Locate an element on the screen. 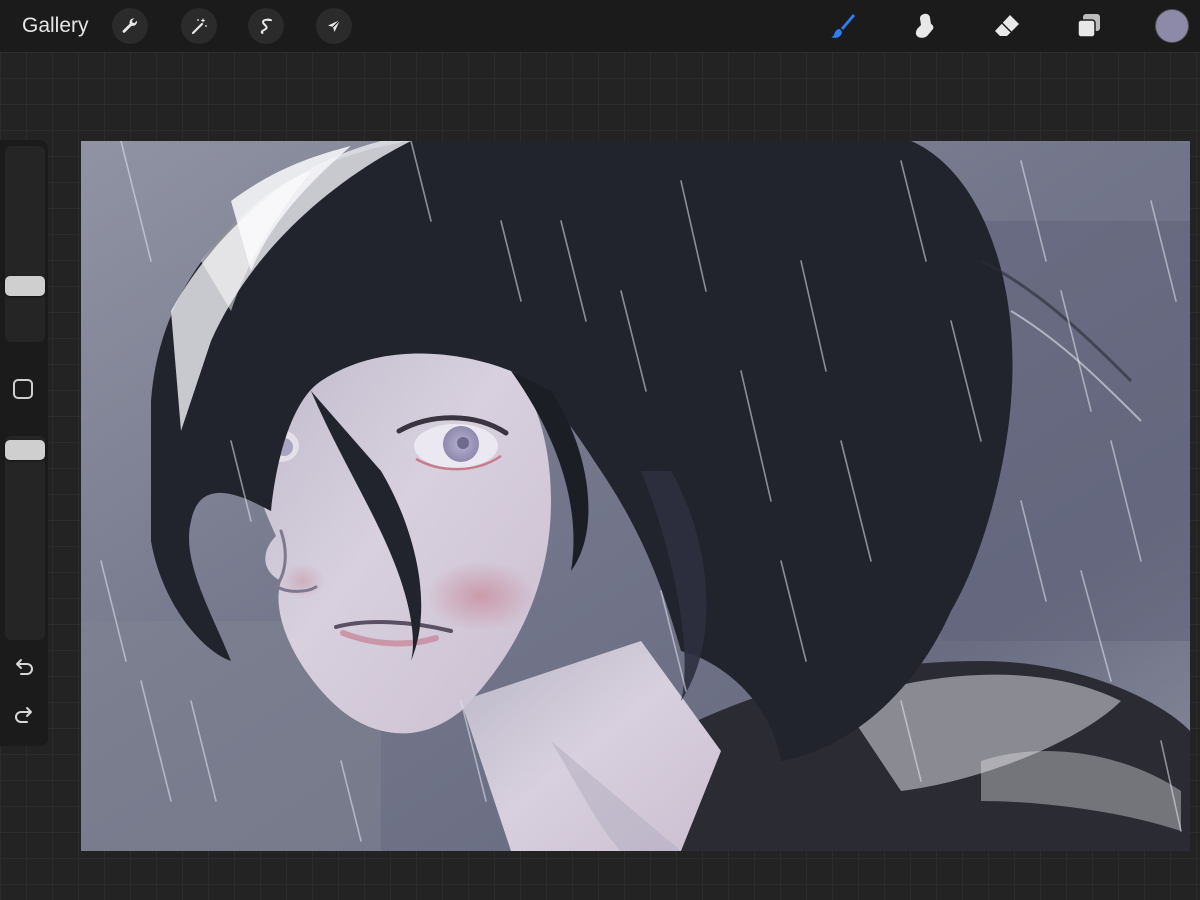 This screenshot has height=900, width=1200. brush-tool is located at coordinates (843, 26).